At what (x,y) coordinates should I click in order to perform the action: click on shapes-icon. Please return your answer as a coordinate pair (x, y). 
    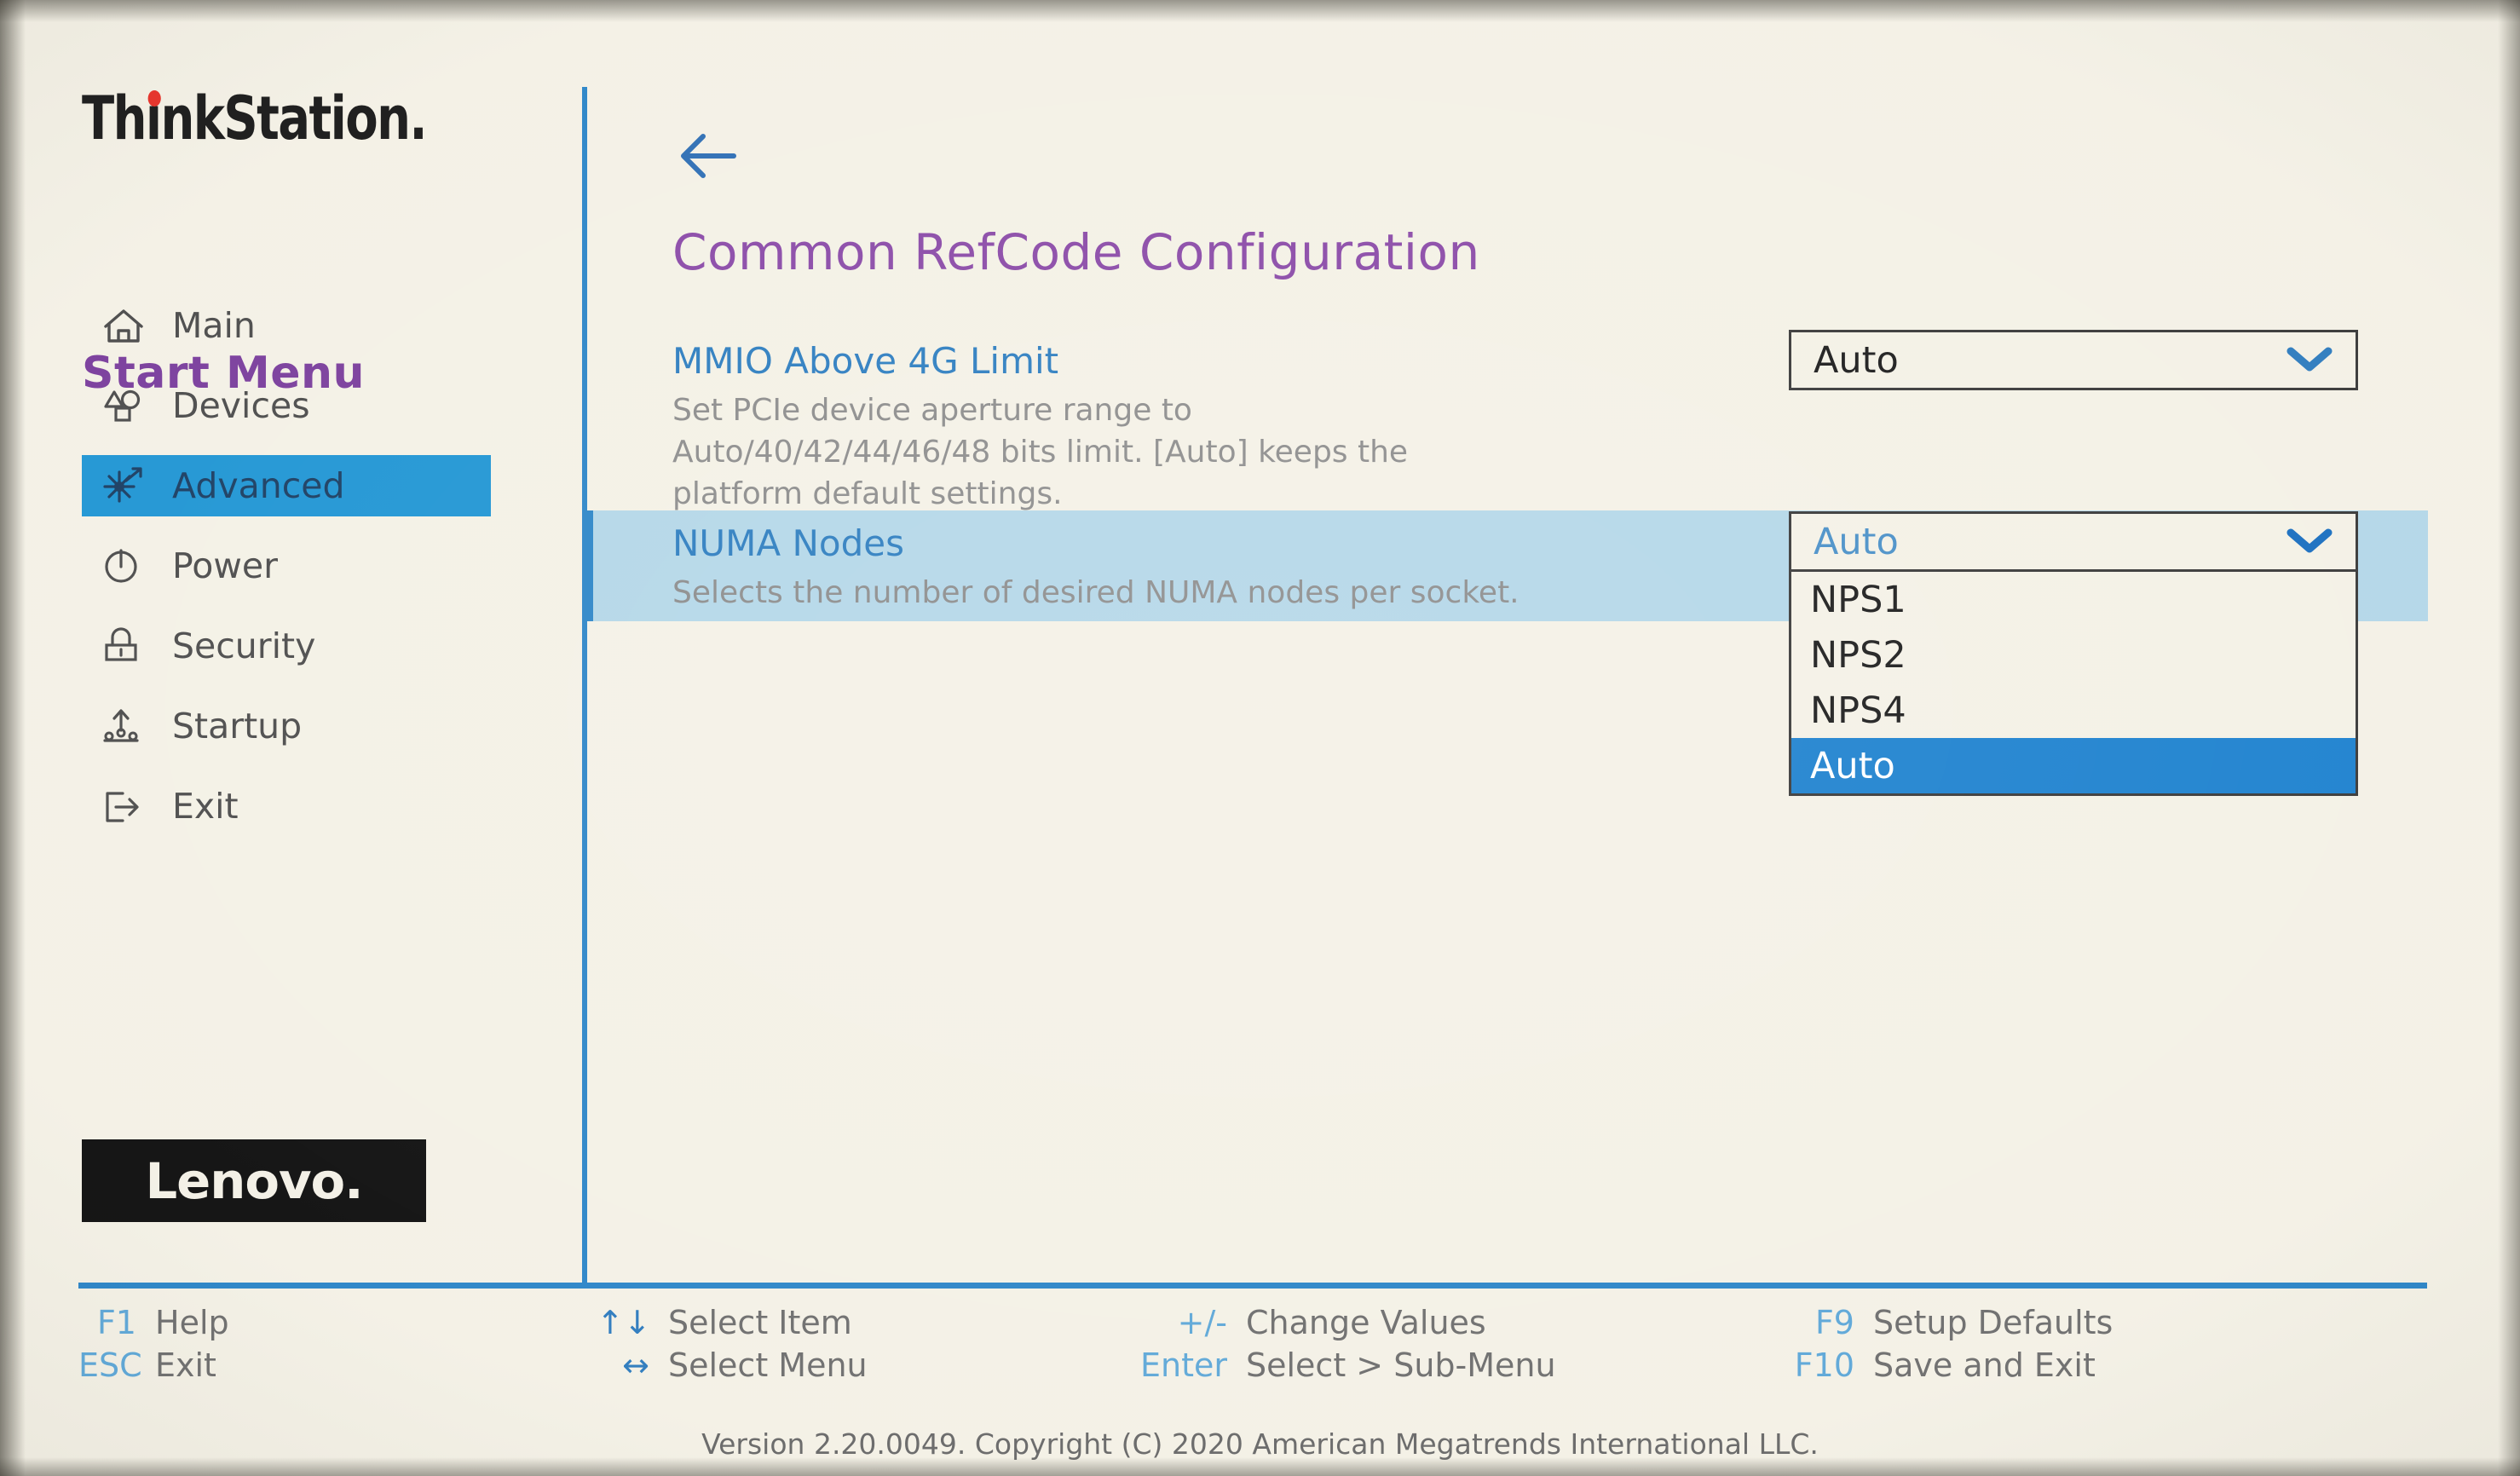
    Looking at the image, I should click on (126, 405).